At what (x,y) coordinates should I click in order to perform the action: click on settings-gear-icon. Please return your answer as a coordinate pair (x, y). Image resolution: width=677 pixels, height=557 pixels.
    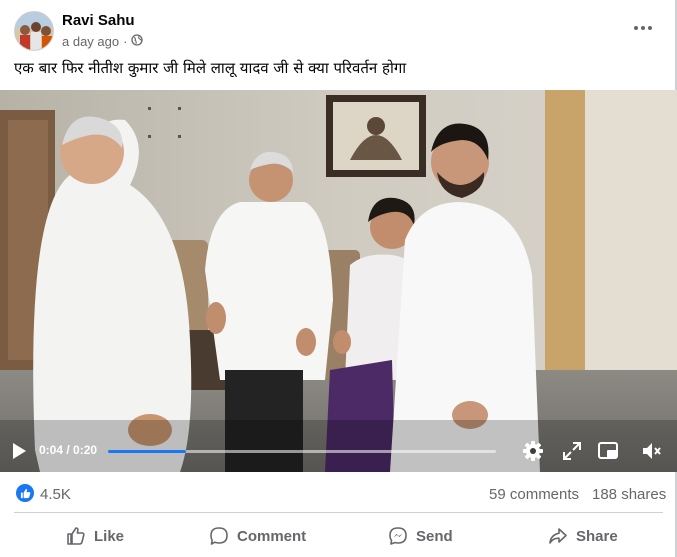
    Looking at the image, I should click on (533, 451).